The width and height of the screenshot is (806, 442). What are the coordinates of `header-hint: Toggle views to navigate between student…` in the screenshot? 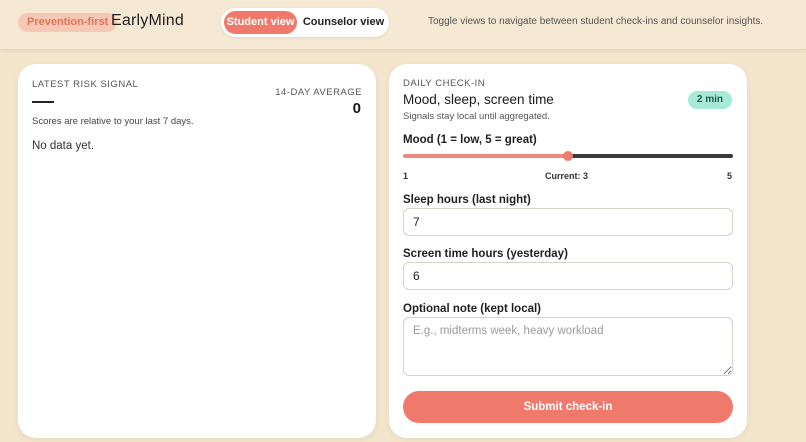 It's located at (596, 21).